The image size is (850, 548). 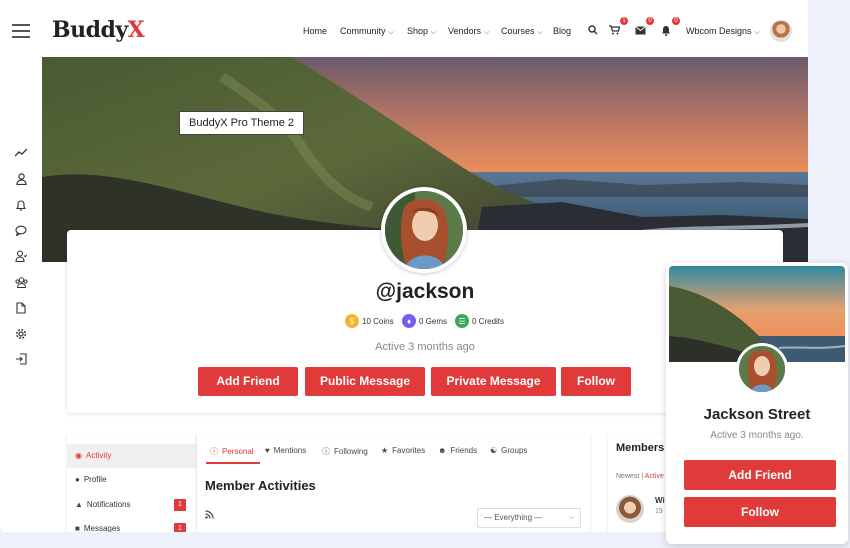 What do you see at coordinates (757, 435) in the screenshot?
I see `hover-card-last-active: Active 3 months ago.` at bounding box center [757, 435].